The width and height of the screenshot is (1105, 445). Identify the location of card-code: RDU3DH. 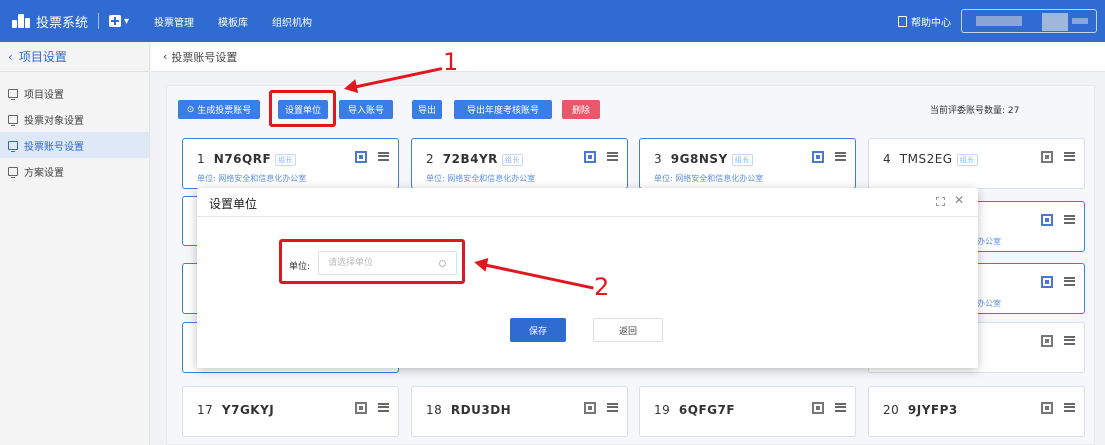
(481, 410).